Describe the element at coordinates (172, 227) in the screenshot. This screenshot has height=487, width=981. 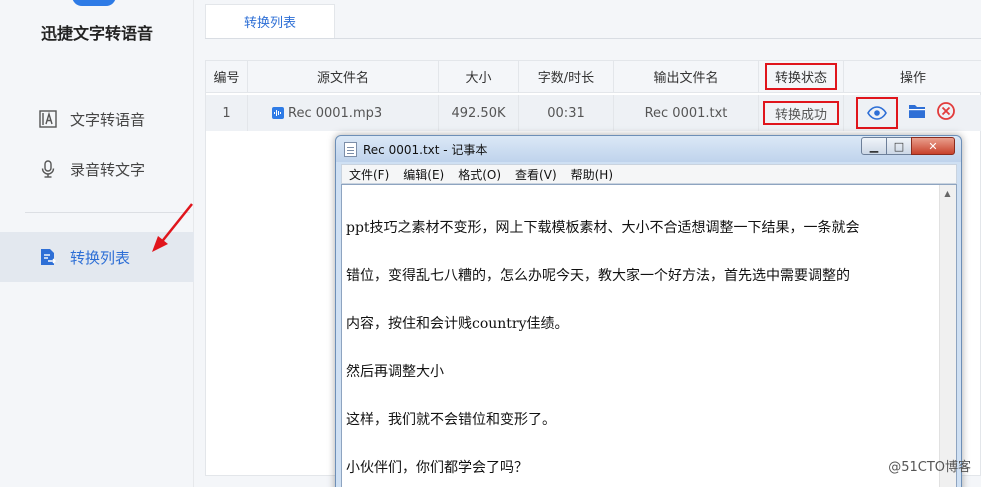
I see `annotation-arrow` at that location.